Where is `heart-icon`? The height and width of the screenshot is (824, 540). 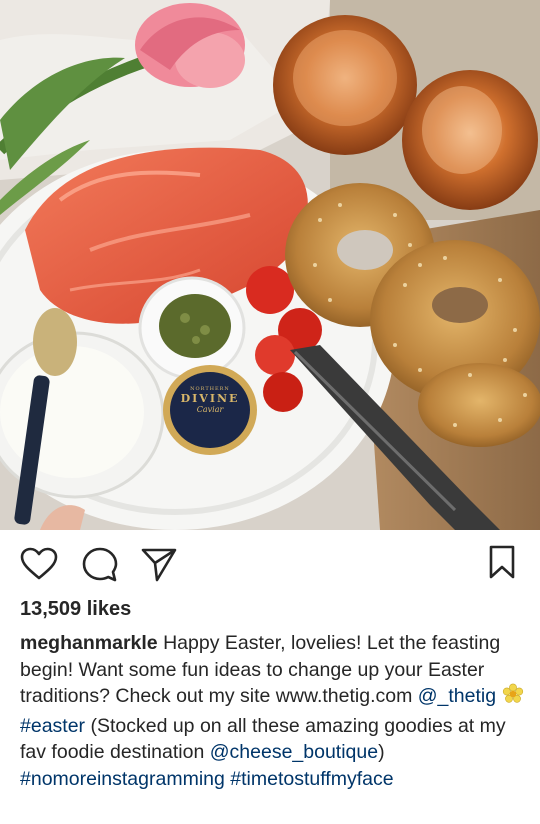
heart-icon is located at coordinates (39, 563).